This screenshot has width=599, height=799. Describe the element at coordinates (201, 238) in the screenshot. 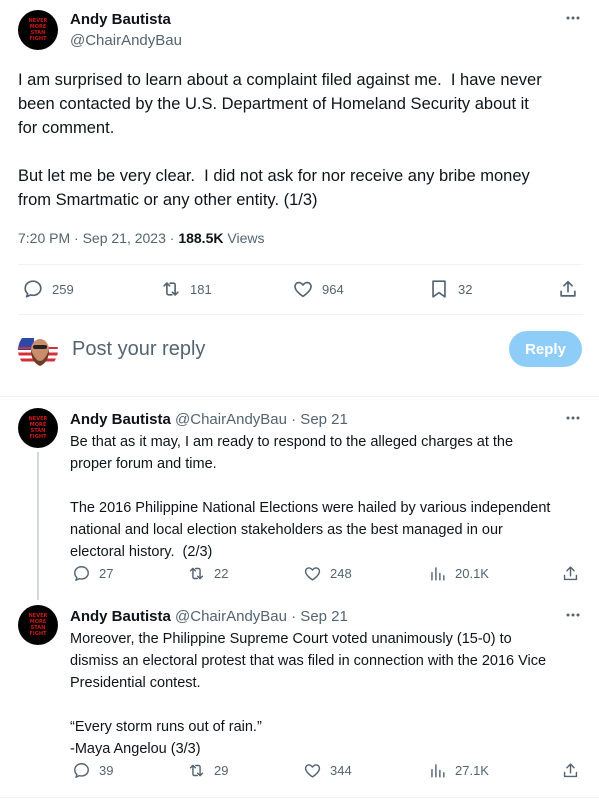

I see `views-count: 188.5K` at that location.